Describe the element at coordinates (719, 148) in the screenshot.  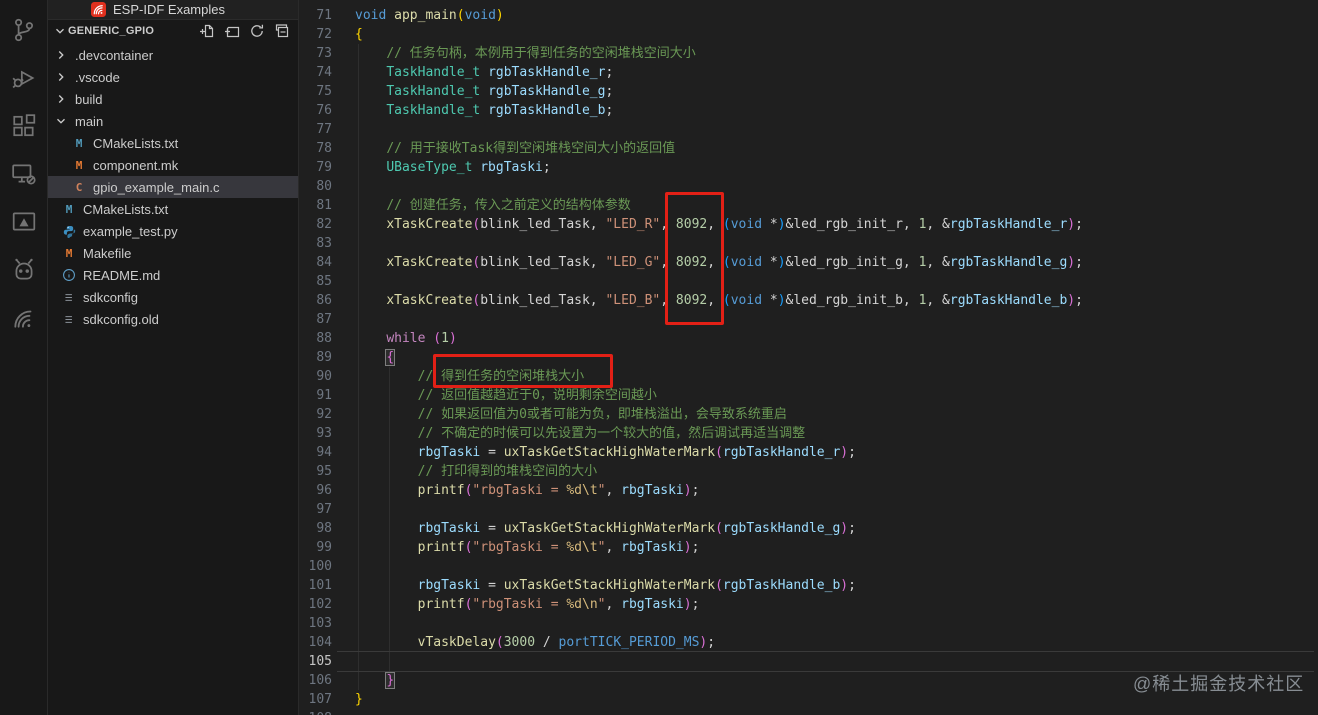
I see `code-line: // 用于接收Task得到空闲堆栈空间大小的返回值` at that location.